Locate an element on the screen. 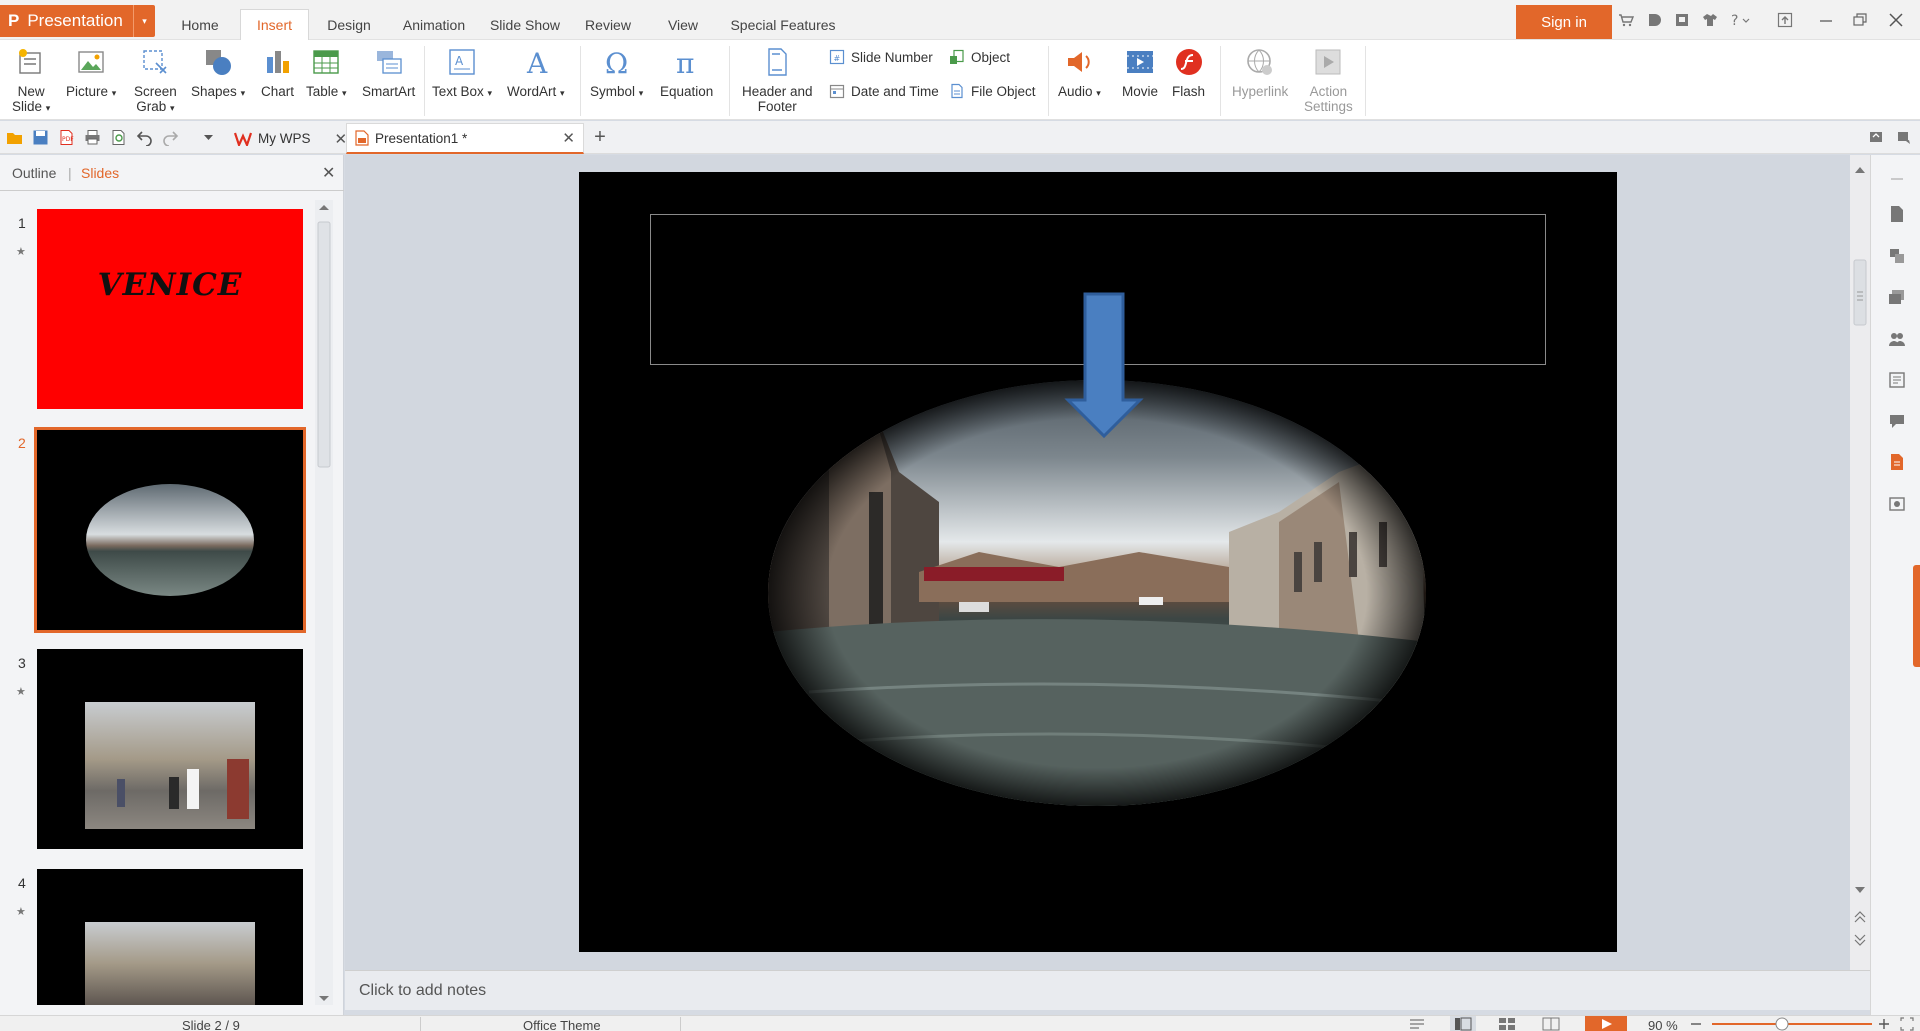  shirt-icon is located at coordinates (1710, 20).